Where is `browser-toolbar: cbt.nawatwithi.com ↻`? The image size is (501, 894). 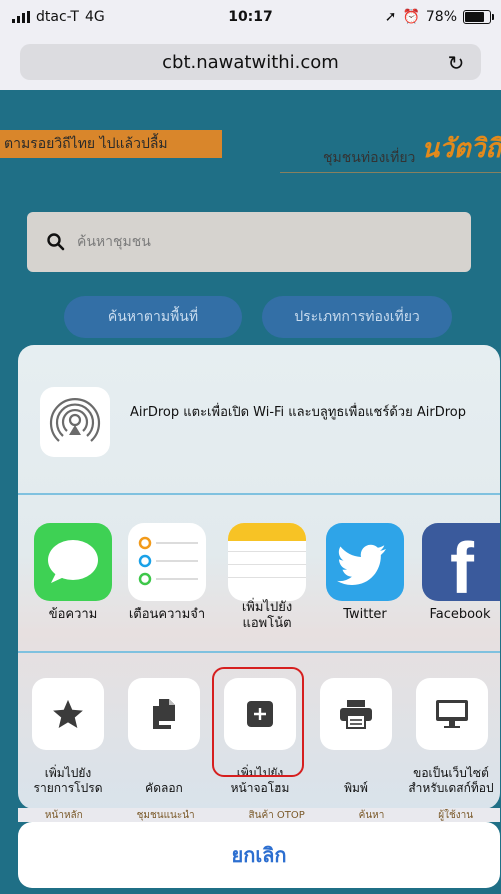 browser-toolbar: cbt.nawatwithi.com ↻ is located at coordinates (250, 62).